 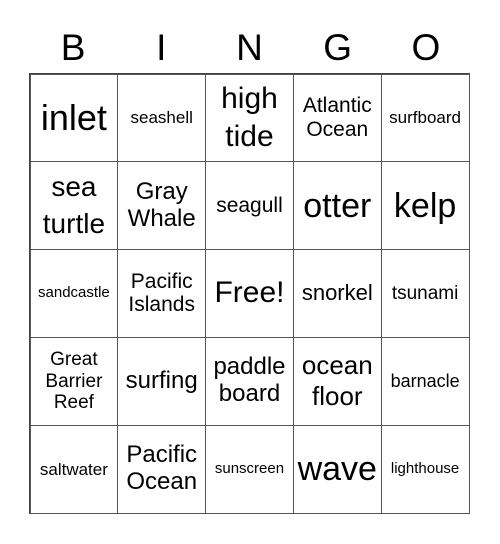 What do you see at coordinates (74, 118) in the screenshot?
I see `bingo-cell: inlet` at bounding box center [74, 118].